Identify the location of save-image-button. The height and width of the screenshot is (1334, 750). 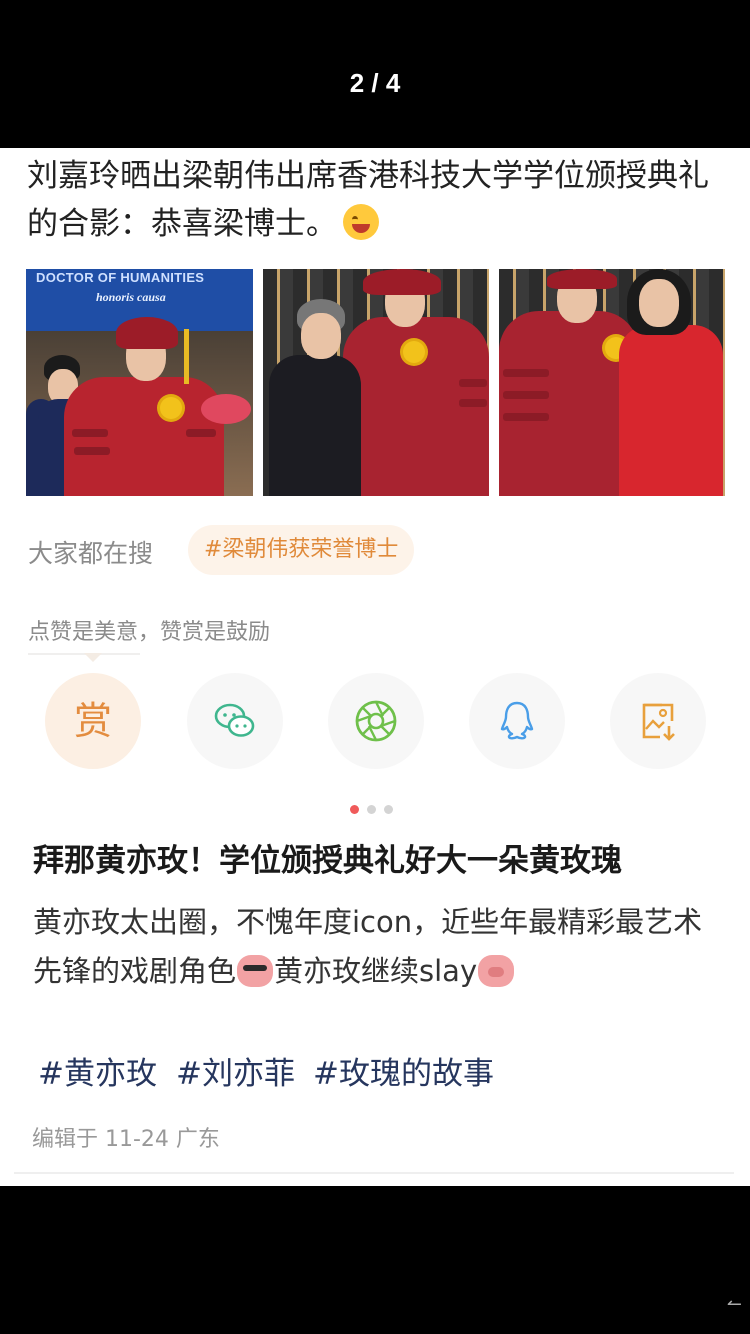
(658, 721).